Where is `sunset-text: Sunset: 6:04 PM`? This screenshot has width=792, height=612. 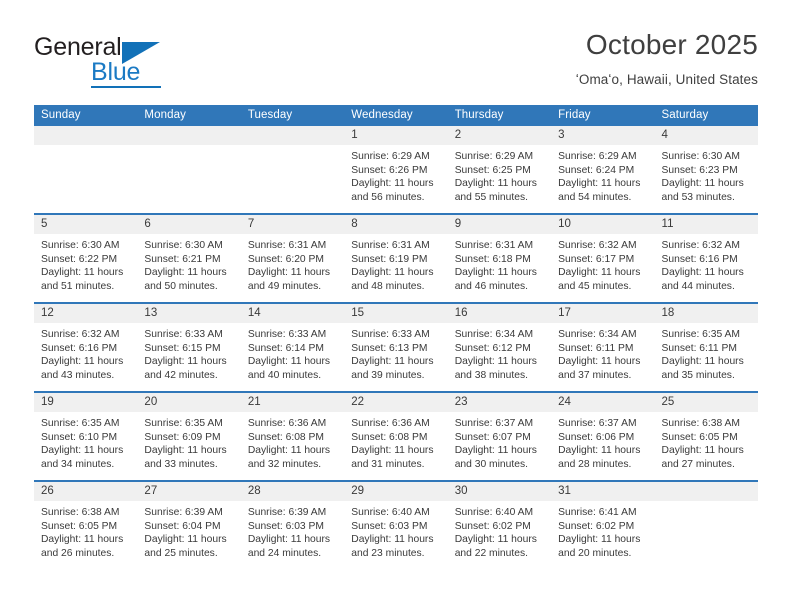 sunset-text: Sunset: 6:04 PM is located at coordinates (182, 526).